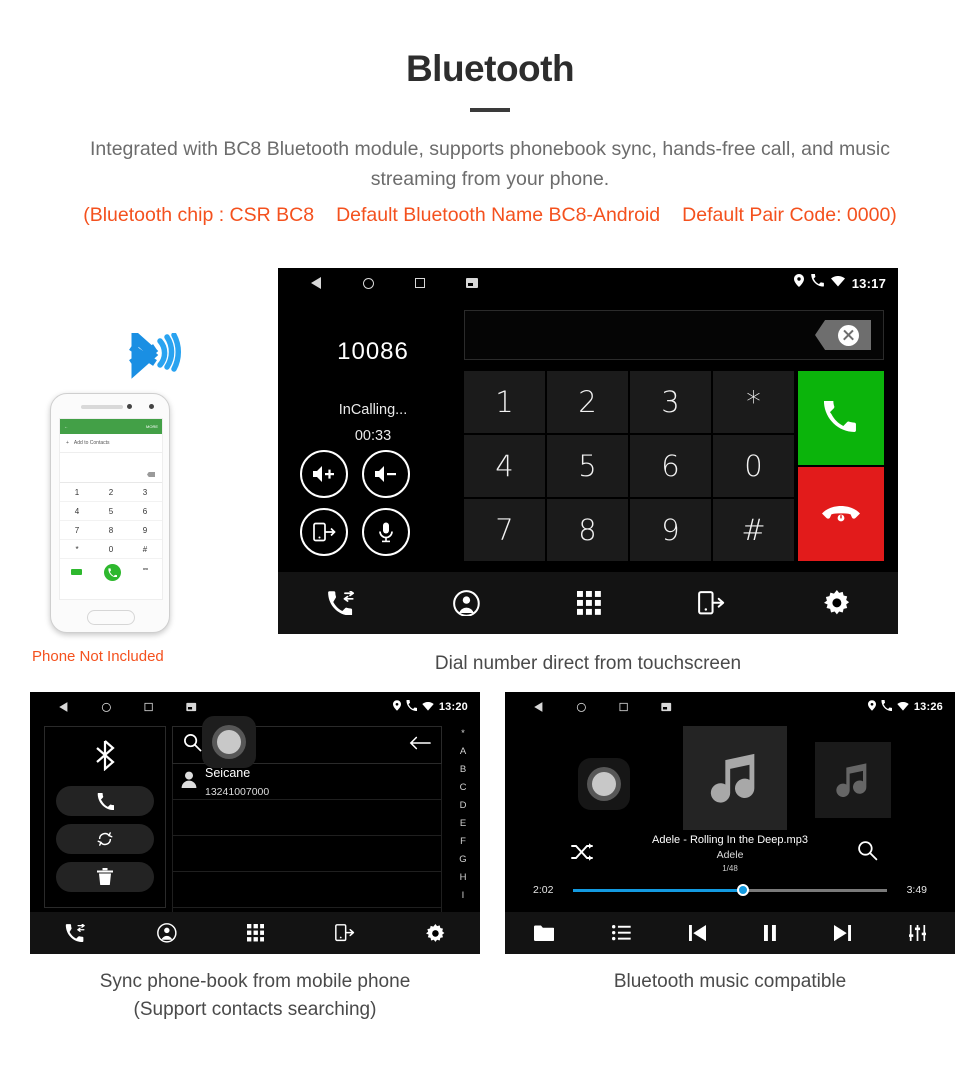 This screenshot has height=1066, width=980. I want to click on status-icons: 13:17, so click(839, 283).